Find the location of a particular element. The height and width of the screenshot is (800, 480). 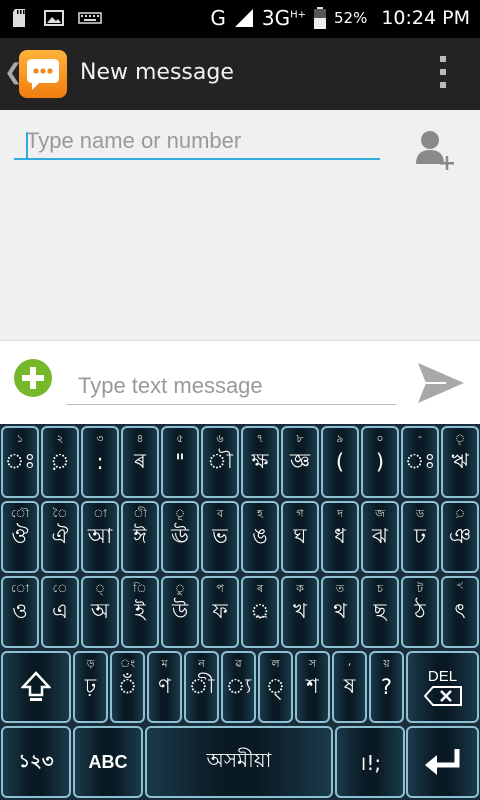

key-label: : is located at coordinates (100, 462).